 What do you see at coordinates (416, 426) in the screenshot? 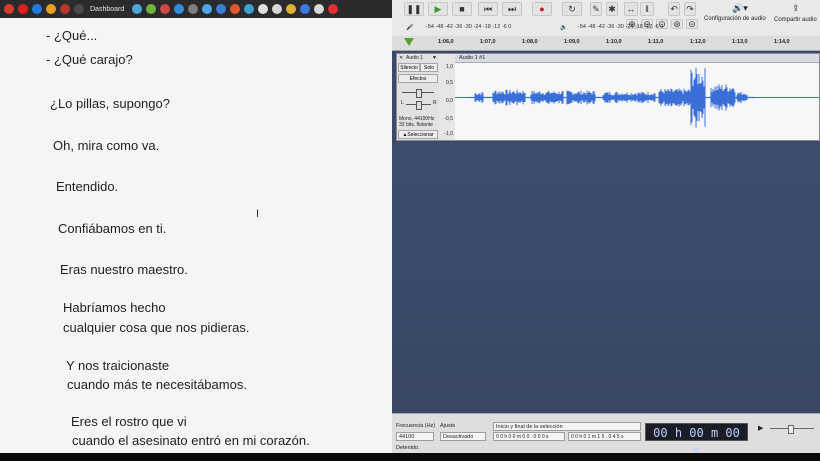
I see `rate-label: Frecuencia (Hz)` at bounding box center [416, 426].